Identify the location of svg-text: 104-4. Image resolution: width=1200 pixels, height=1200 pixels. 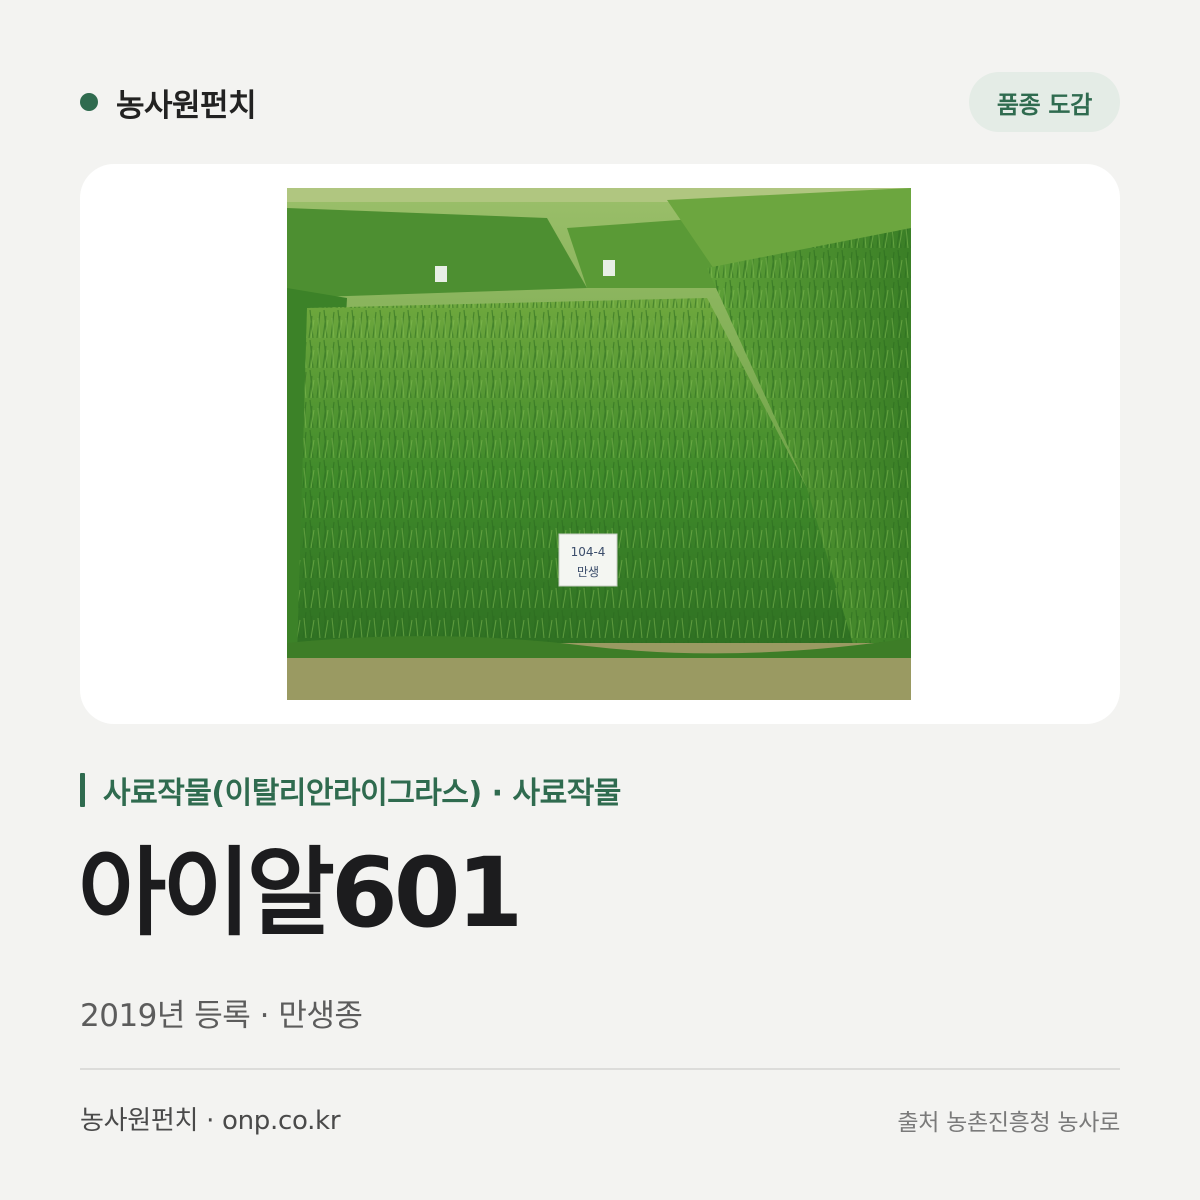
(588, 552).